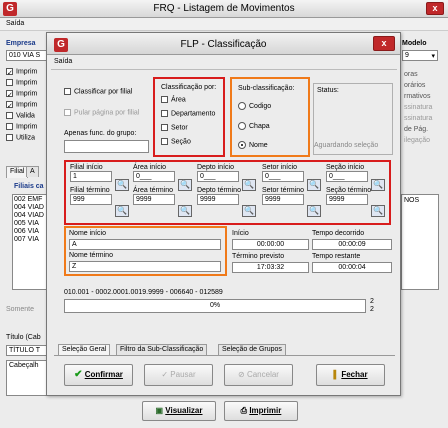  Describe the element at coordinates (259, 126) in the screenshot. I see `option-label: Chapa` at that location.